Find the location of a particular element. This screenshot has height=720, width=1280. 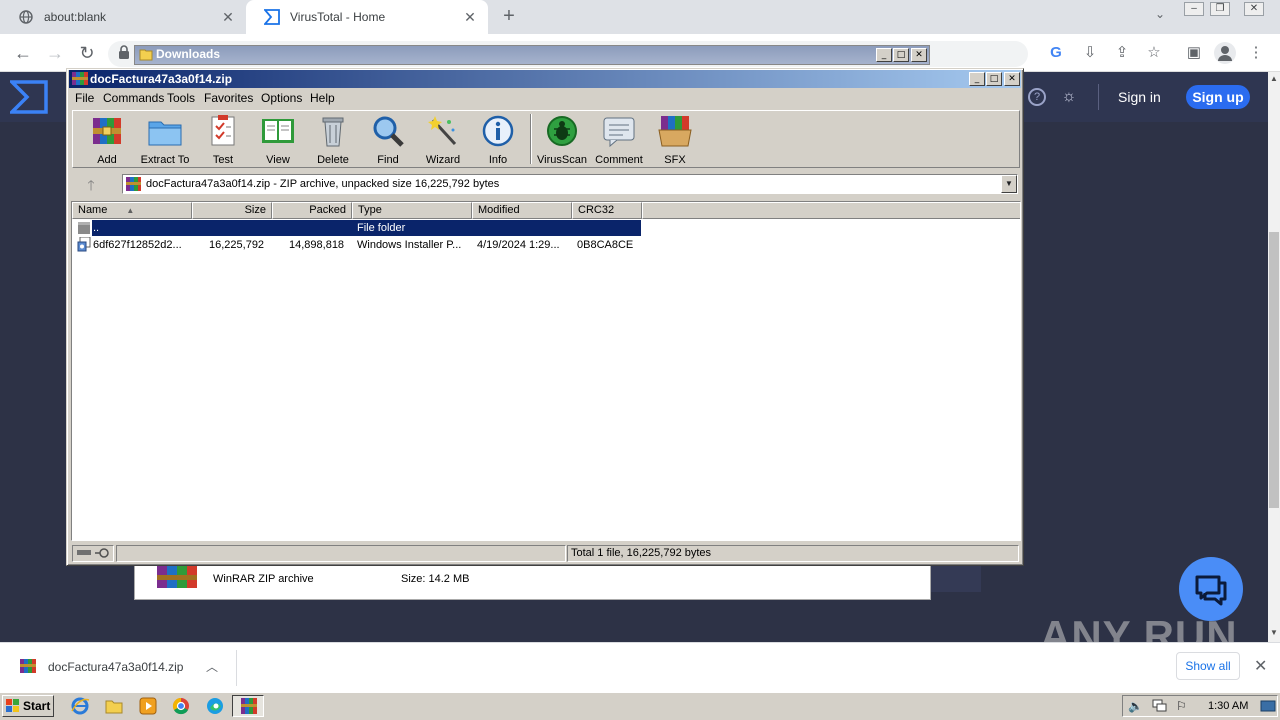

lock-icon is located at coordinates (124, 52).